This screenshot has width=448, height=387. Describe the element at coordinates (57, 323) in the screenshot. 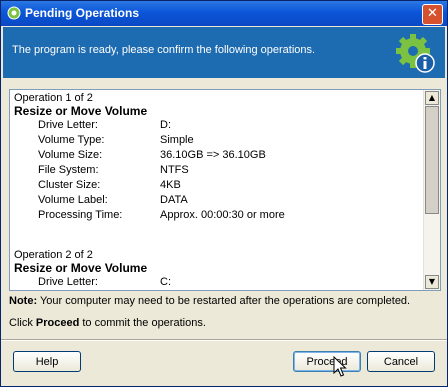

I see `instruction-bold: Proceed` at that location.